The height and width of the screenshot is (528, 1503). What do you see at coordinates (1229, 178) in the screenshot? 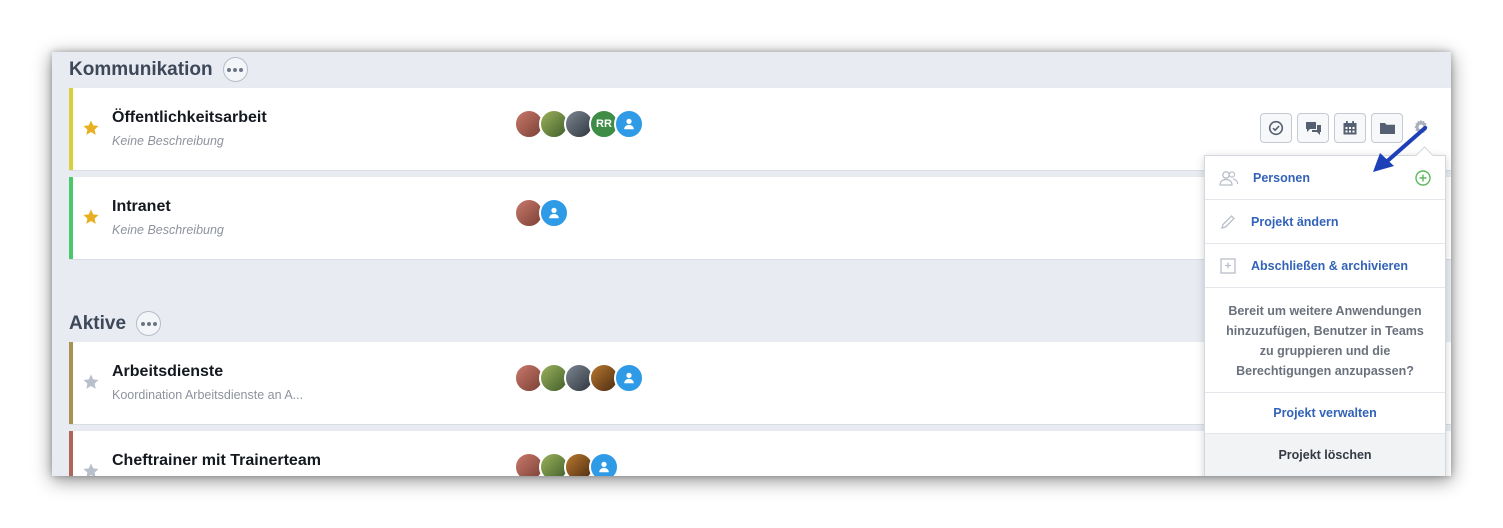
I see `people-icon` at bounding box center [1229, 178].